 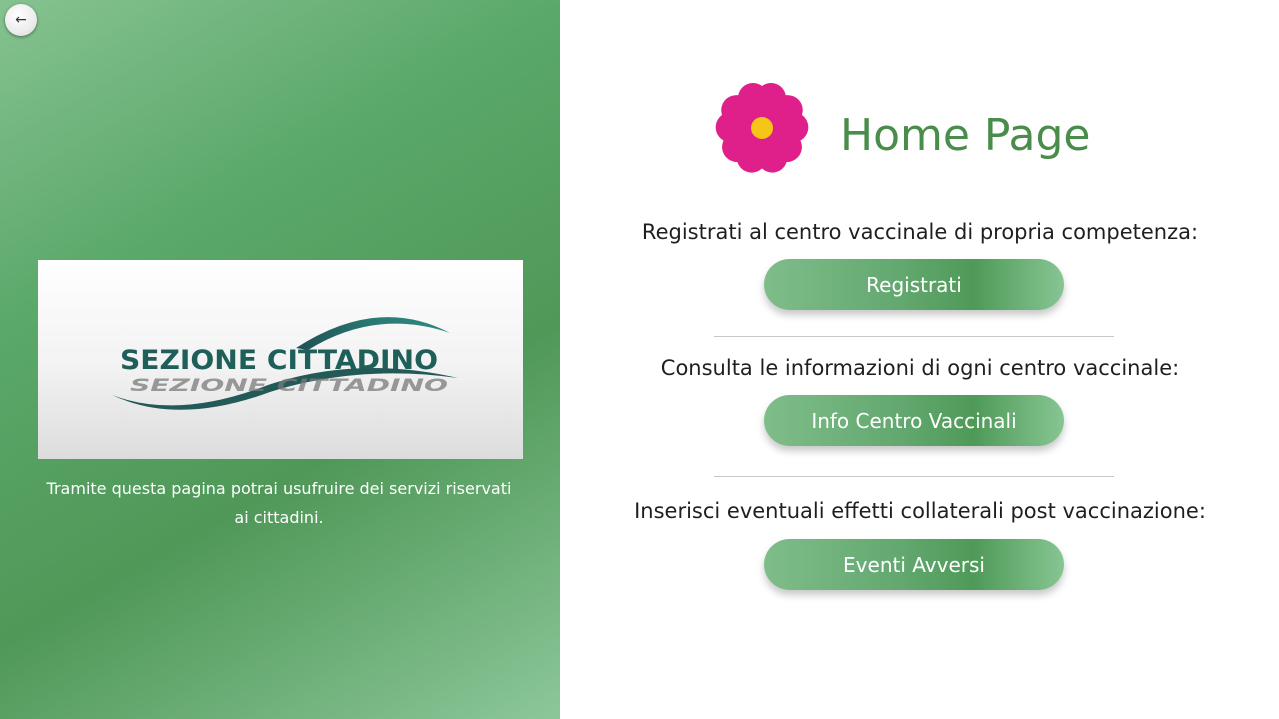 I want to click on logo-reflection-text: SEZIONE CITTADINO, so click(x=289, y=386).